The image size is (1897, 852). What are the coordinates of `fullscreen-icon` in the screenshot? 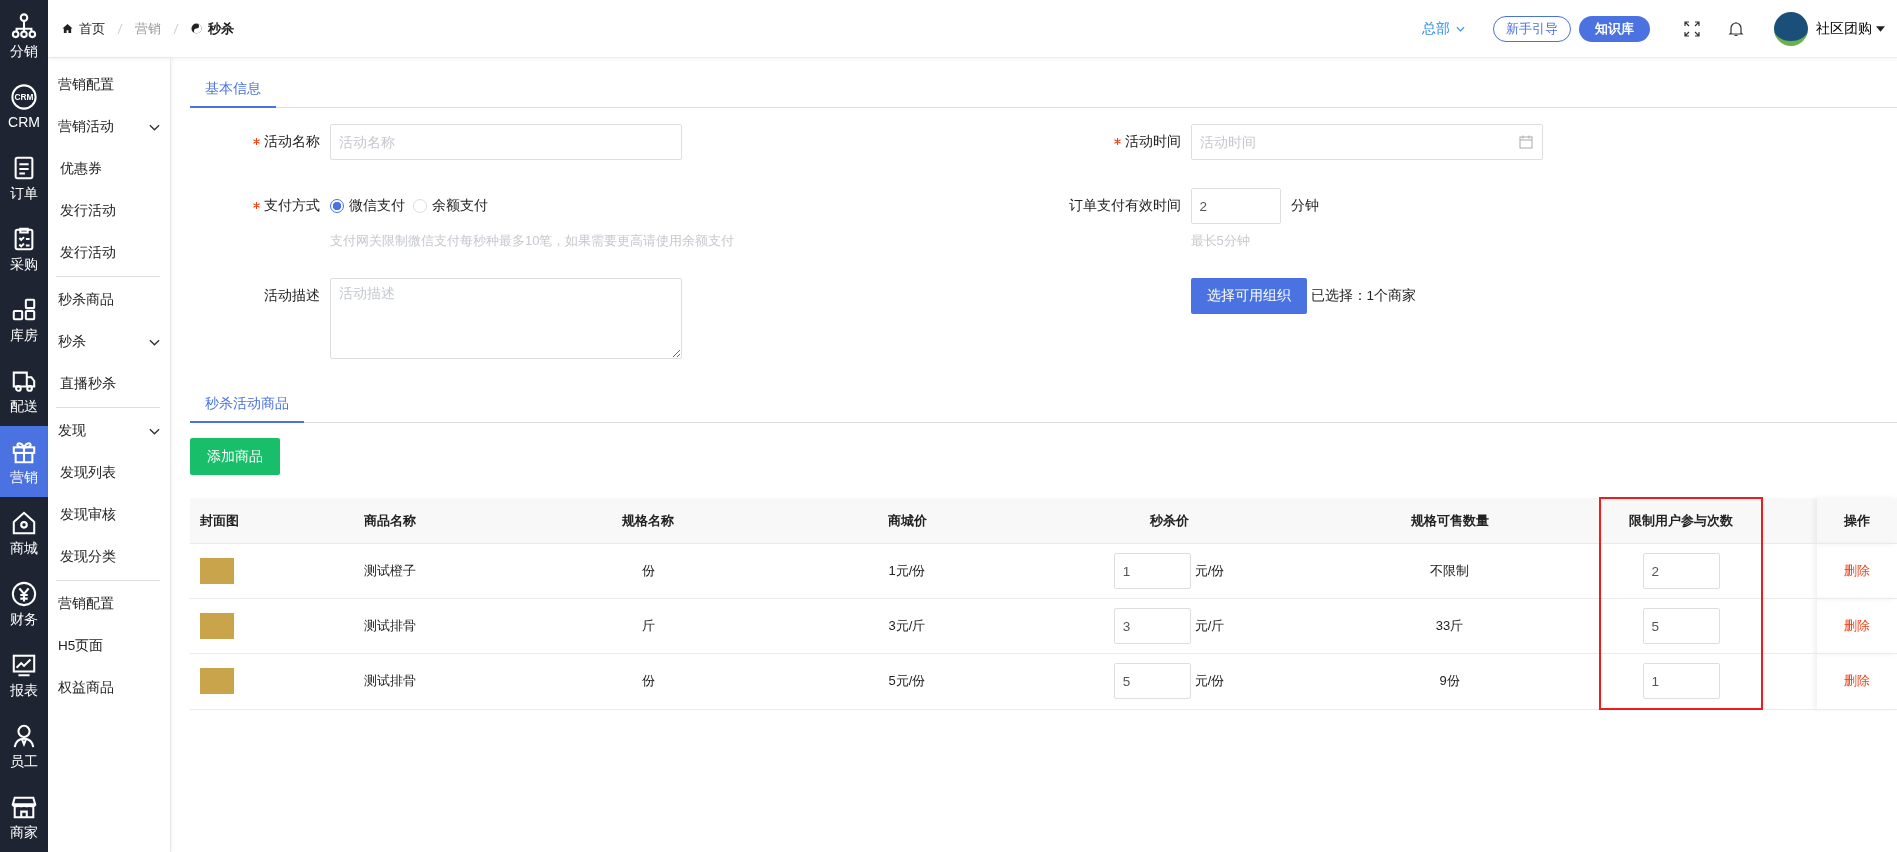 It's located at (1692, 28).